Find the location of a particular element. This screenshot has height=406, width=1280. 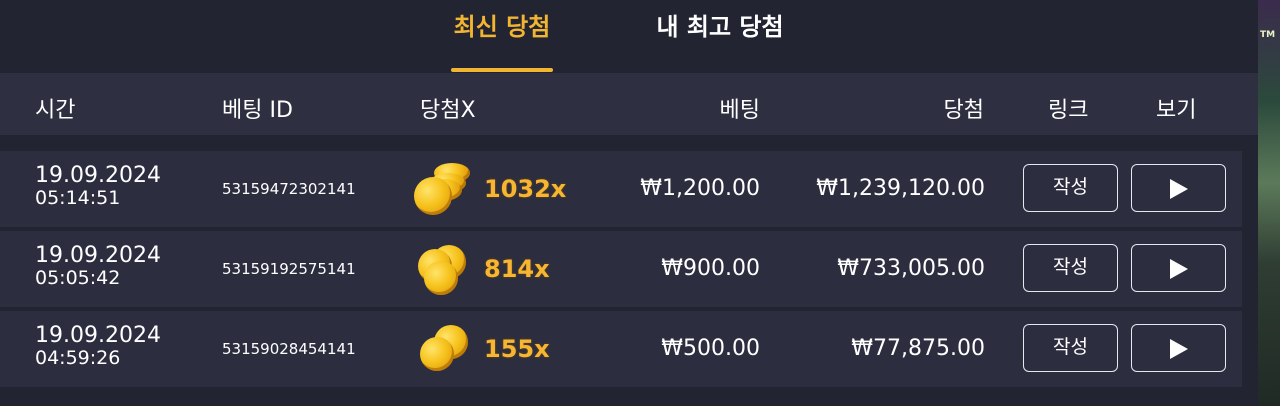

bet-id: 53159472302141 is located at coordinates (289, 189).